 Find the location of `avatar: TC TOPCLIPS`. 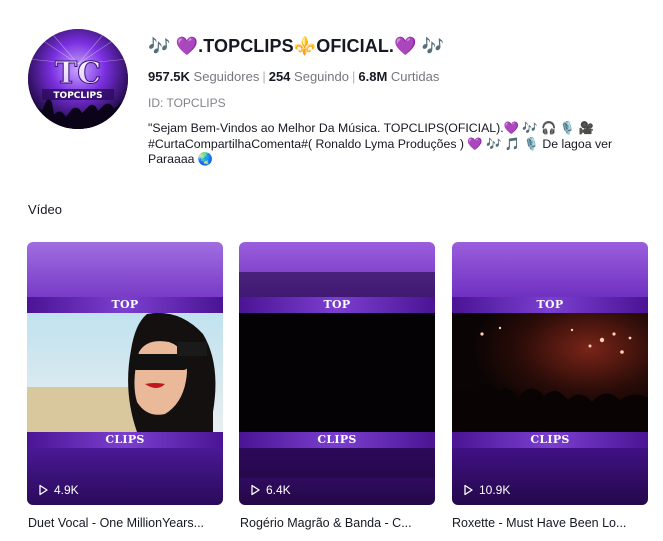

avatar: TC TOPCLIPS is located at coordinates (78, 79).